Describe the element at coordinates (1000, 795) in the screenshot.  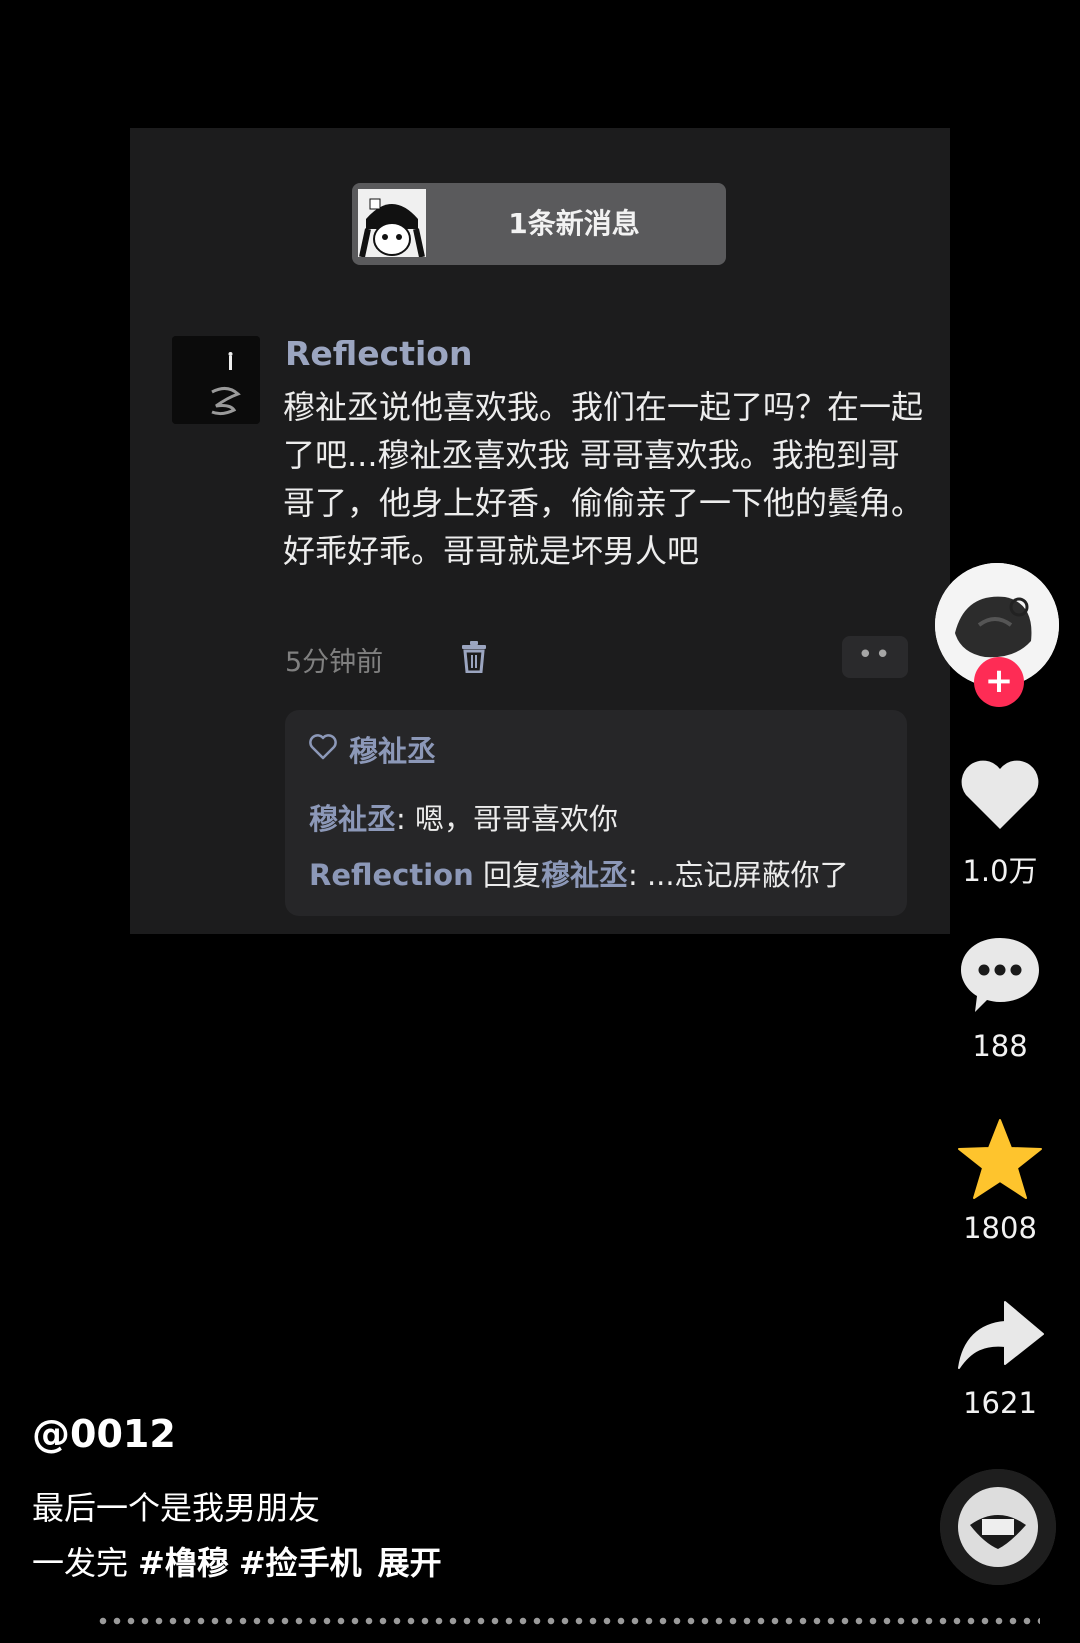
I see `like-heart-icon` at that location.